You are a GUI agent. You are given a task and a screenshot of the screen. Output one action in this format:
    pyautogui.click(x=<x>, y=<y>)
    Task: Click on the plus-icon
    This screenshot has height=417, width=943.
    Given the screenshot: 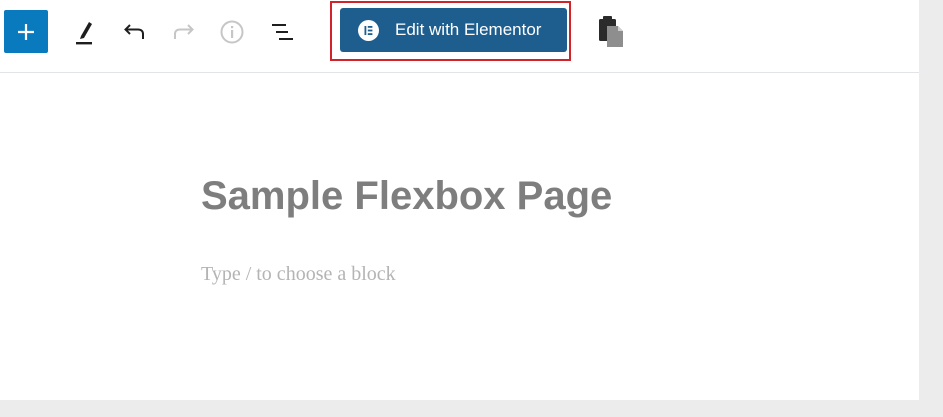 What is the action you would take?
    pyautogui.click(x=26, y=31)
    